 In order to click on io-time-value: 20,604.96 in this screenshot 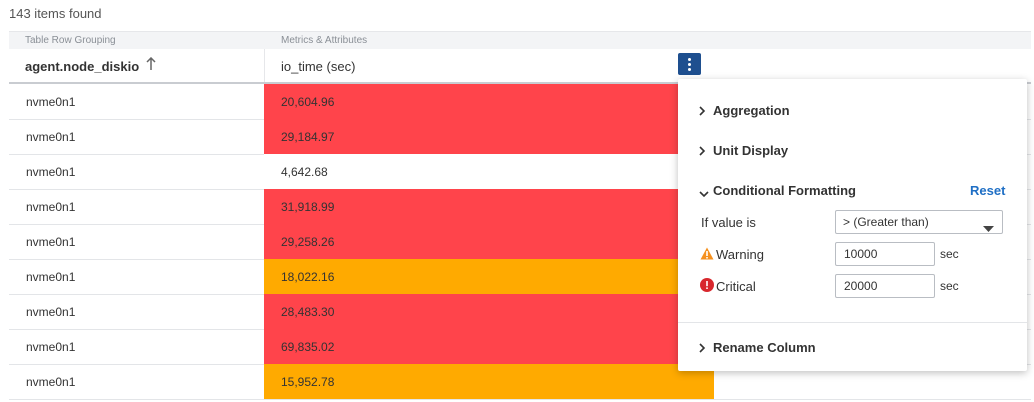, I will do `click(308, 102)`.